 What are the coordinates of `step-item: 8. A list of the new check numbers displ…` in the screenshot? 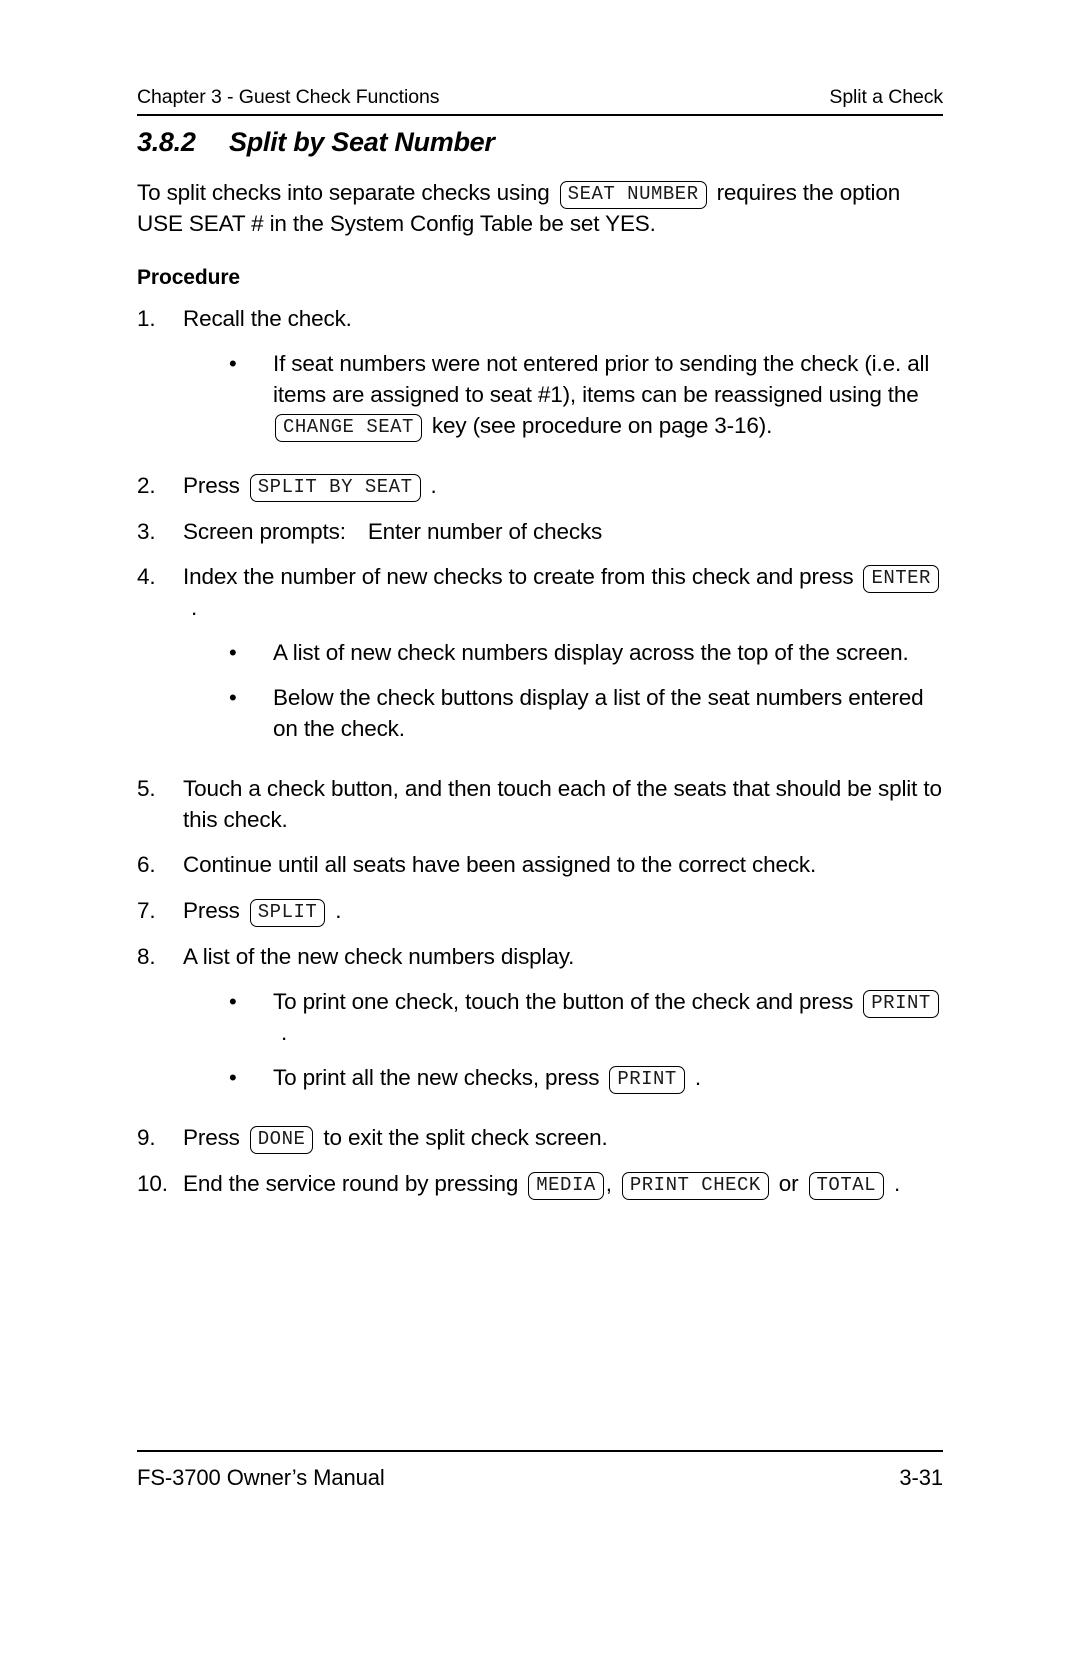 It's located at (540, 1025).